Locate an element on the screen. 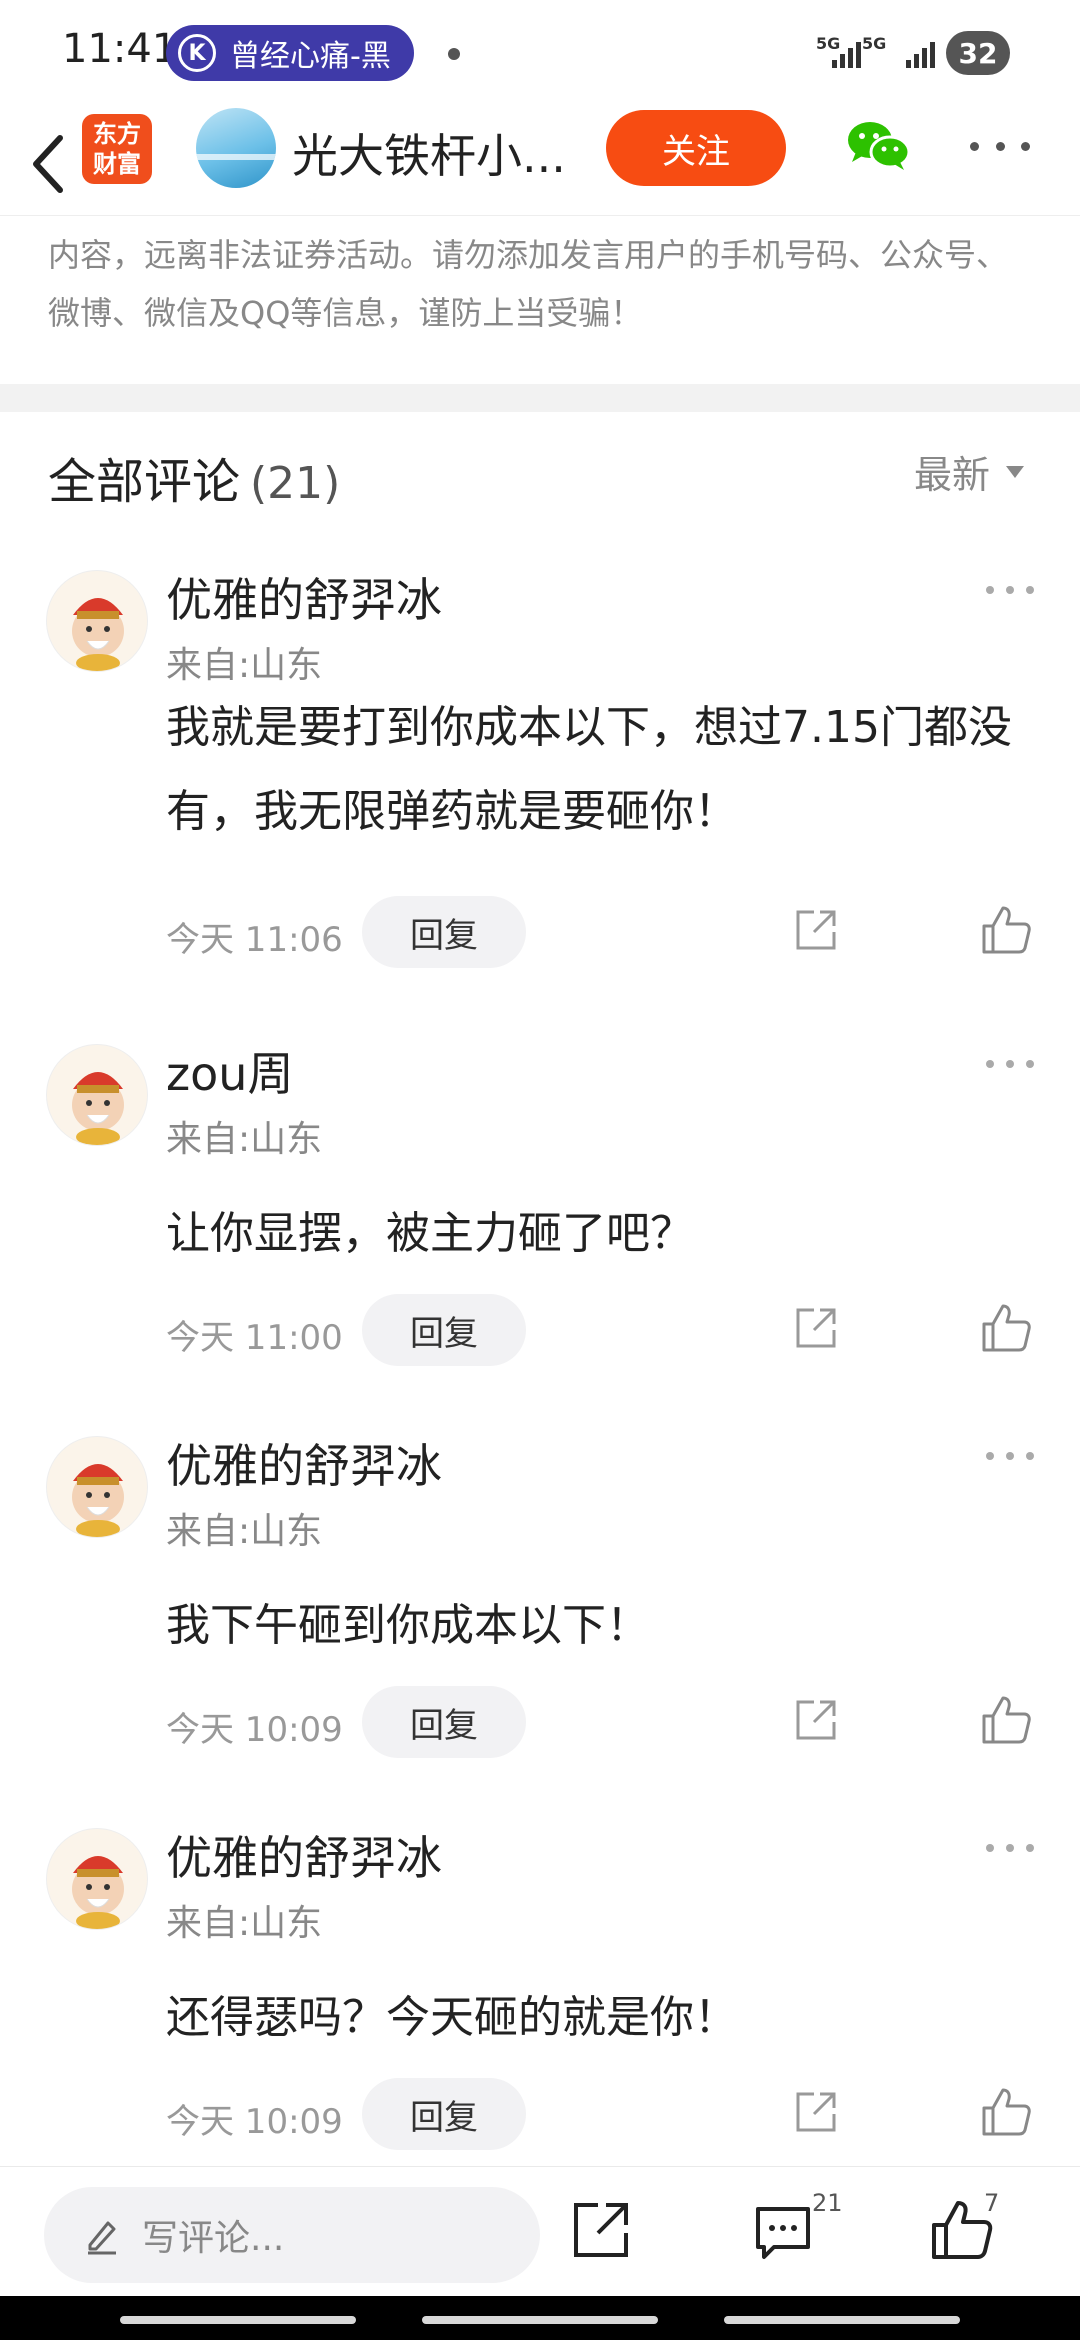  top-nav: 东方财富 光大铁杆小... 关注 is located at coordinates (540, 158).